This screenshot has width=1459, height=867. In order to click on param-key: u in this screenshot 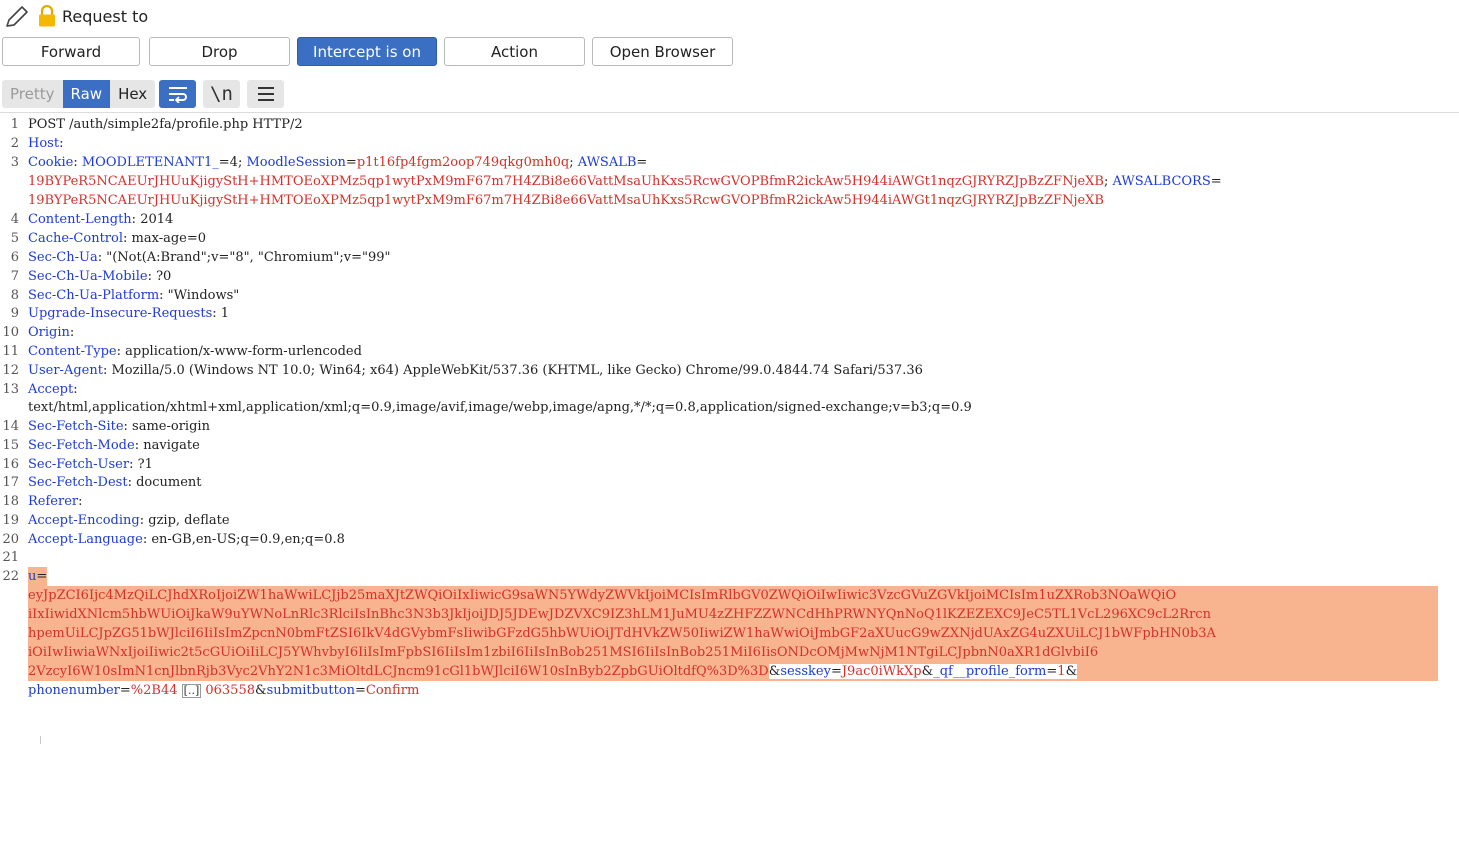, I will do `click(32, 576)`.